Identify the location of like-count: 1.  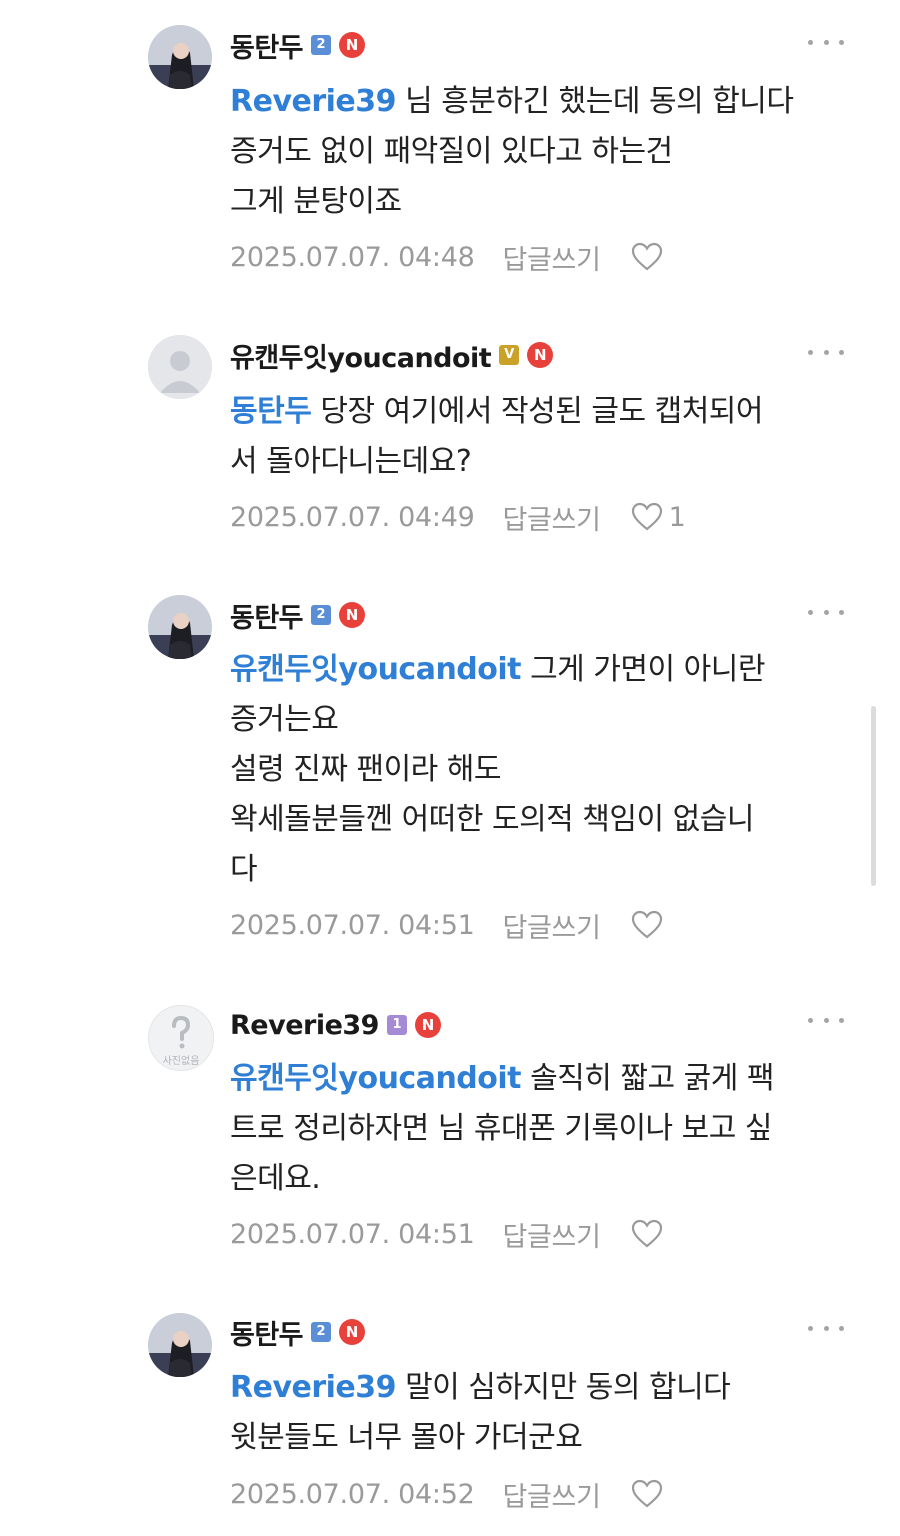
(677, 517).